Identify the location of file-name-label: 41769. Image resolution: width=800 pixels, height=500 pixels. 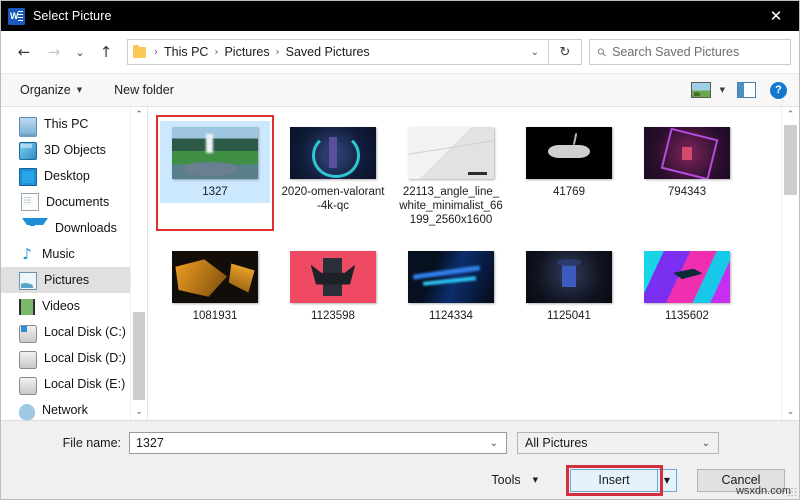
(569, 192).